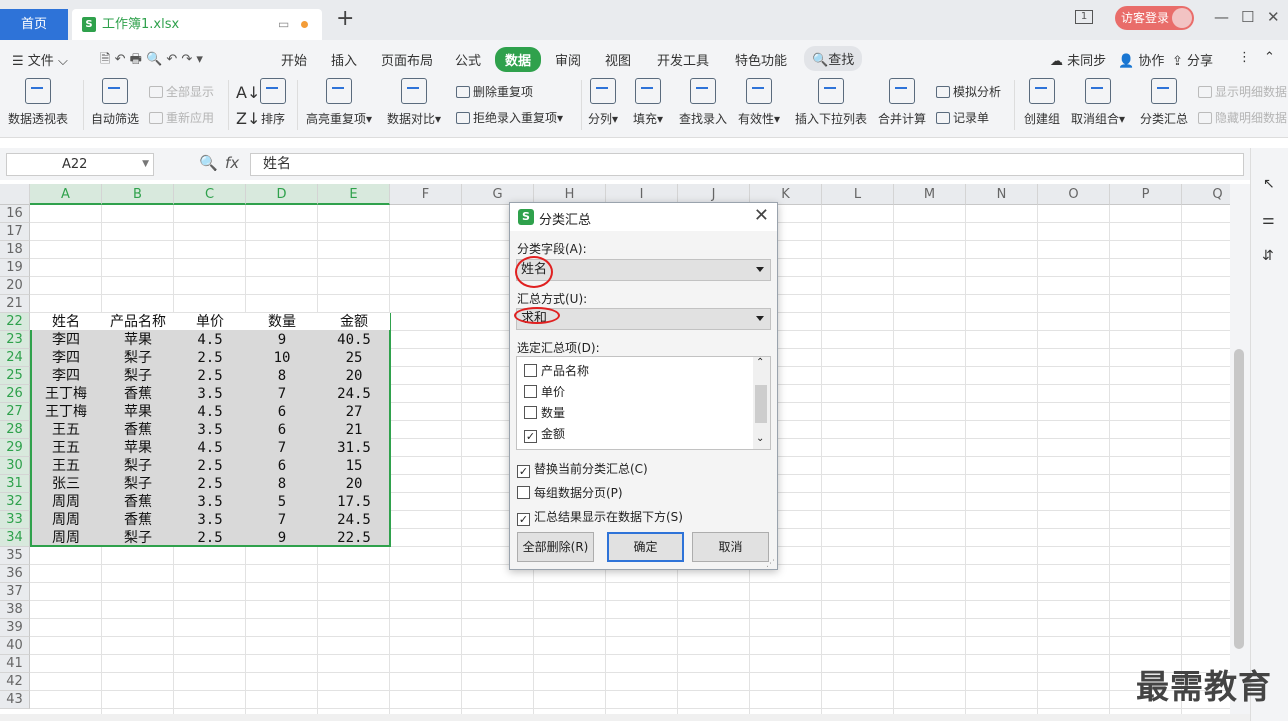 The width and height of the screenshot is (1288, 721). Describe the element at coordinates (15, 448) in the screenshot. I see `row-header: 29` at that location.